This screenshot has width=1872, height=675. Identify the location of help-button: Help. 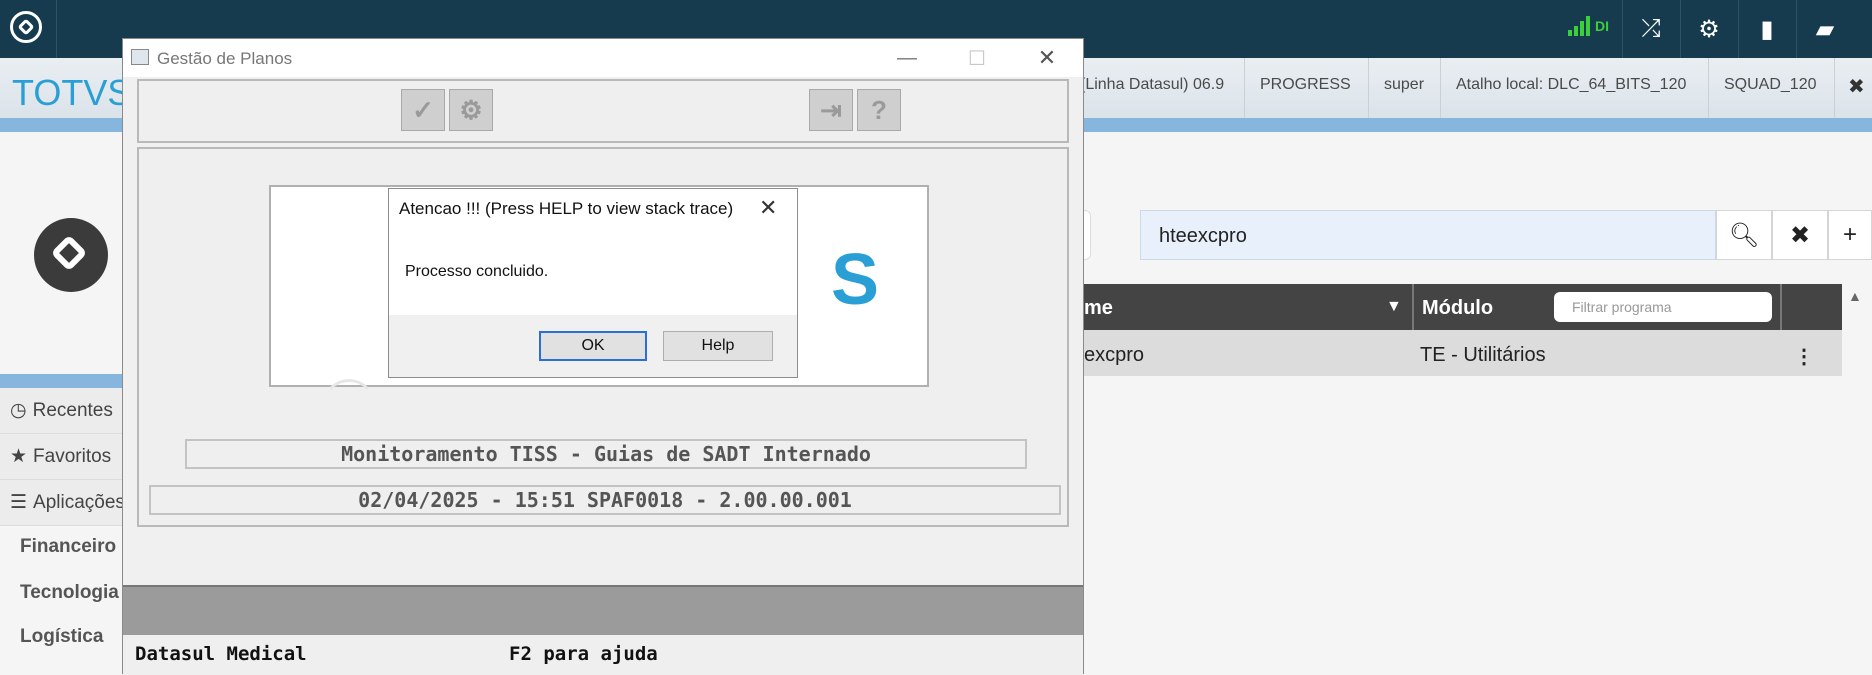
(718, 346).